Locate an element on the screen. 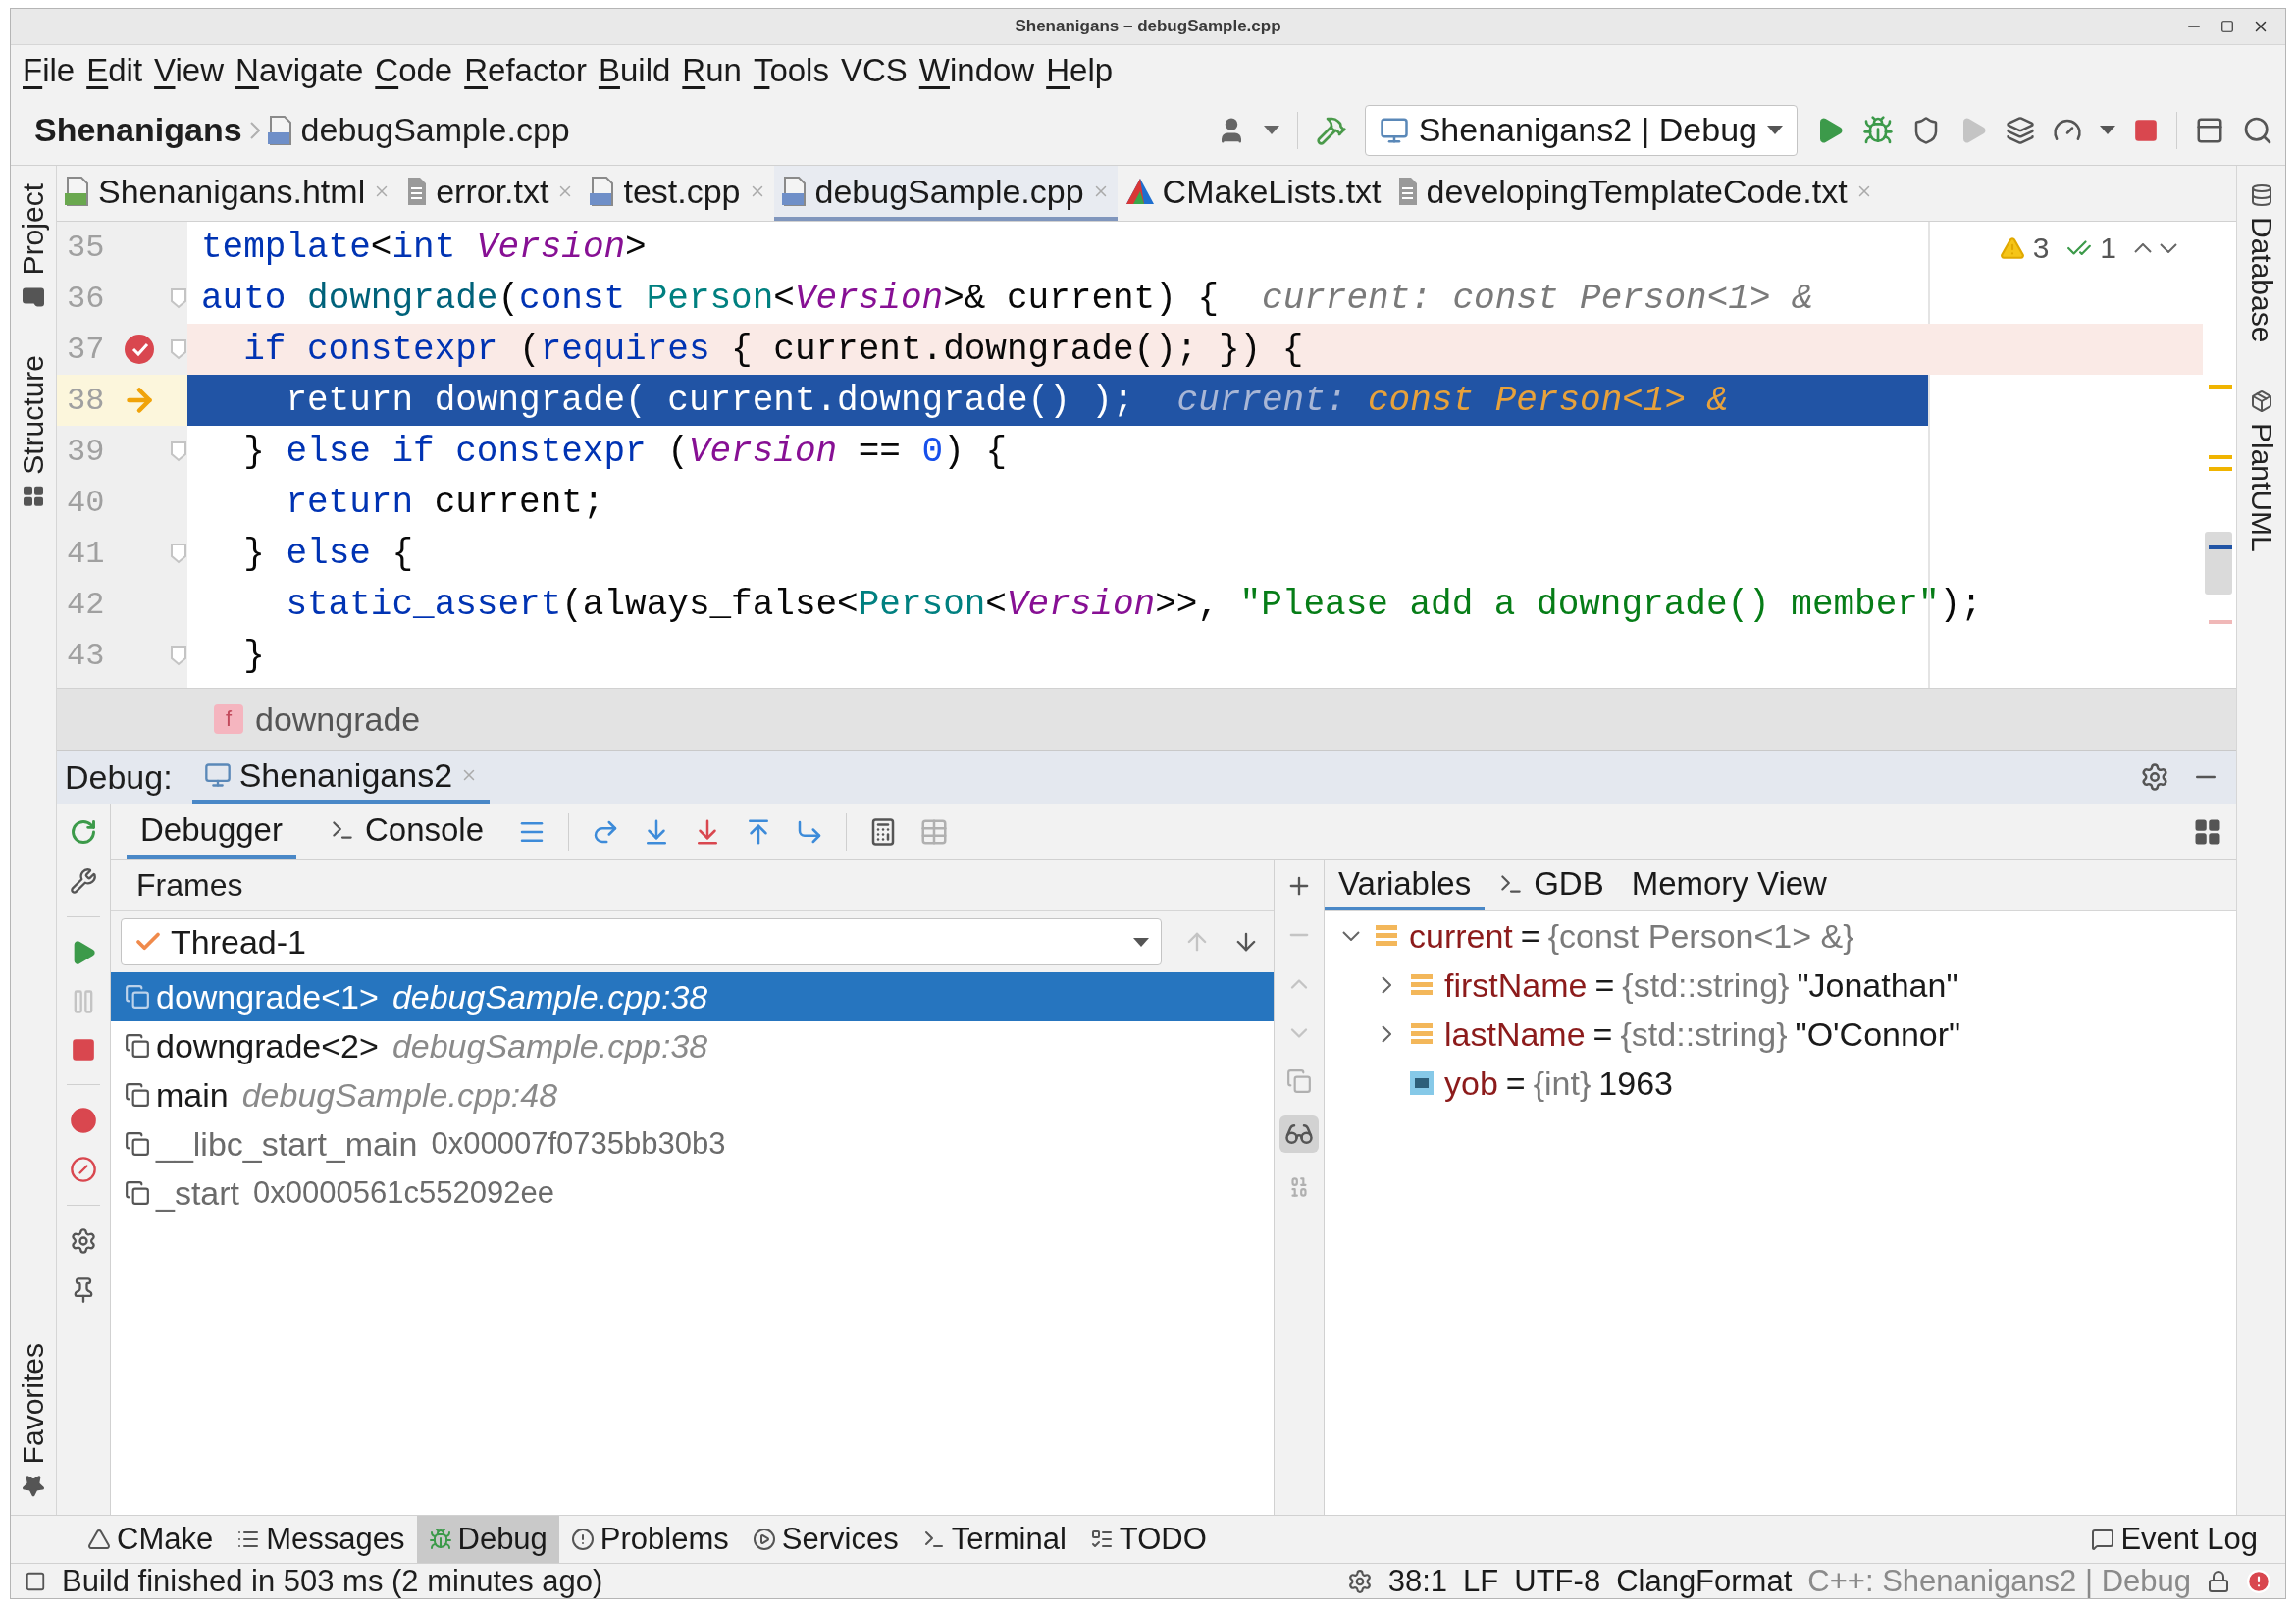 Image resolution: width=2296 pixels, height=1607 pixels. inline-values-toggle is located at coordinates (1299, 1134).